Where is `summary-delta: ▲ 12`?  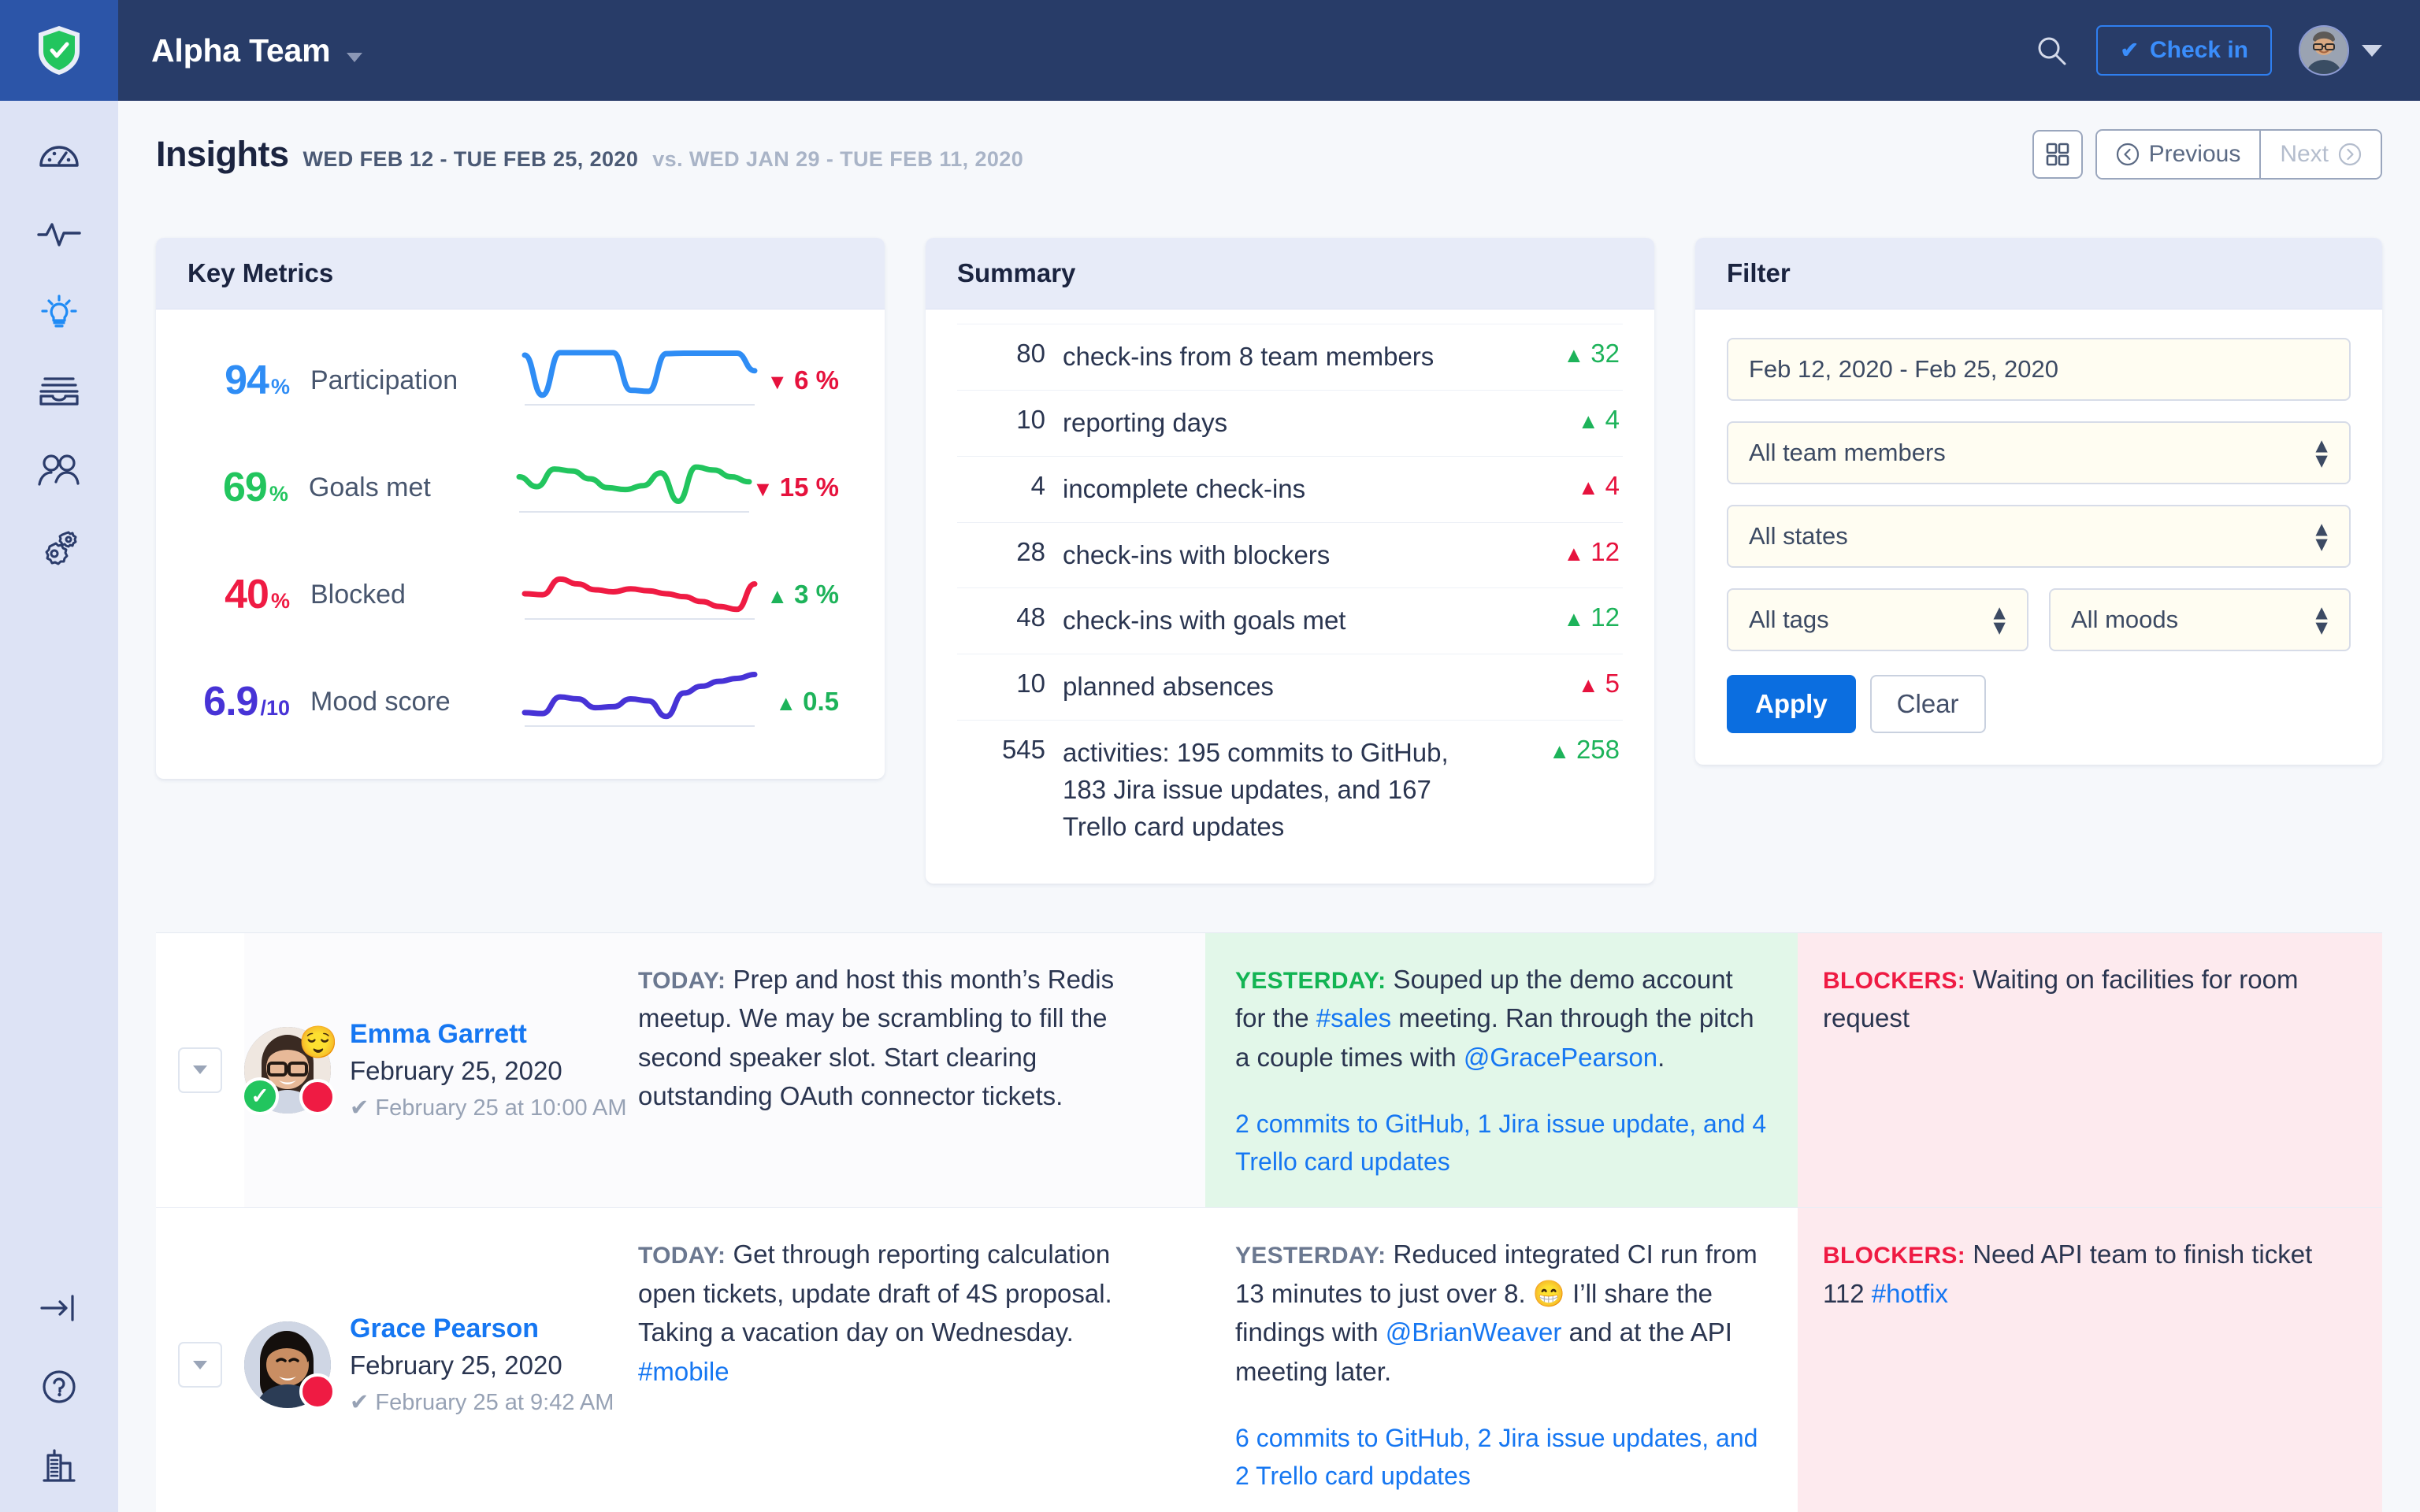
summary-delta: ▲ 12 is located at coordinates (1564, 617).